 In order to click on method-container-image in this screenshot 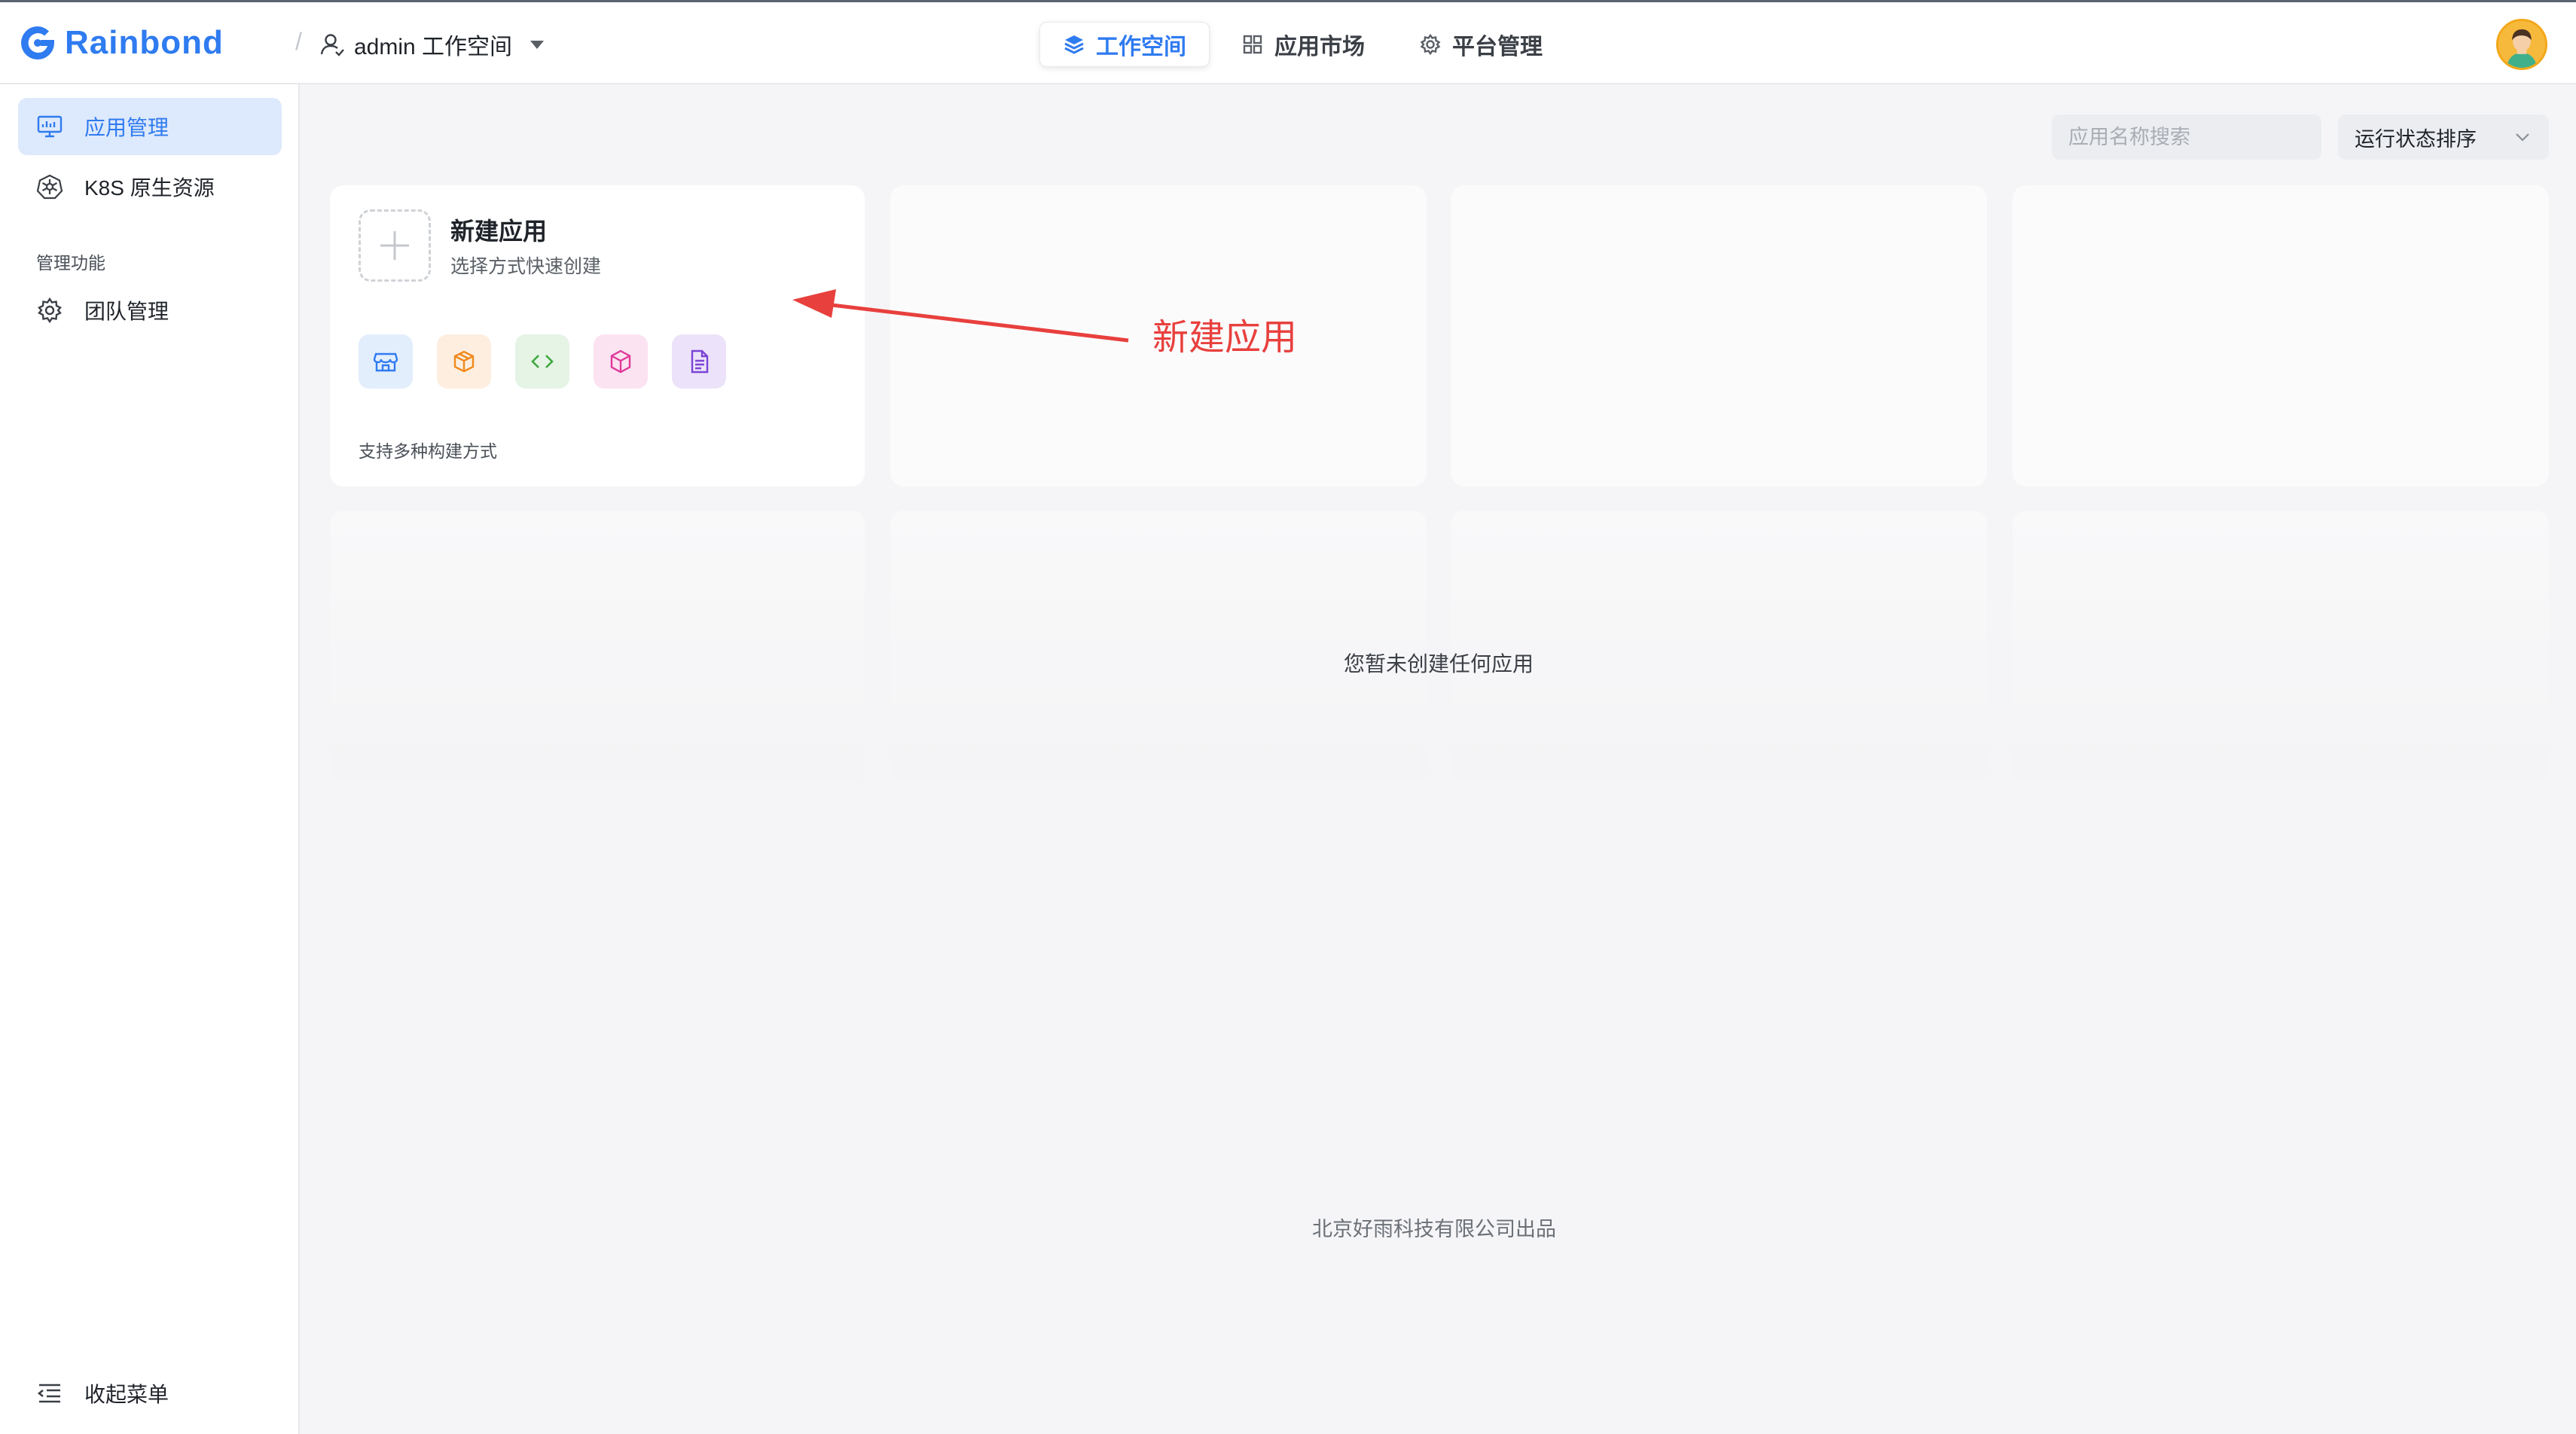, I will do `click(621, 361)`.